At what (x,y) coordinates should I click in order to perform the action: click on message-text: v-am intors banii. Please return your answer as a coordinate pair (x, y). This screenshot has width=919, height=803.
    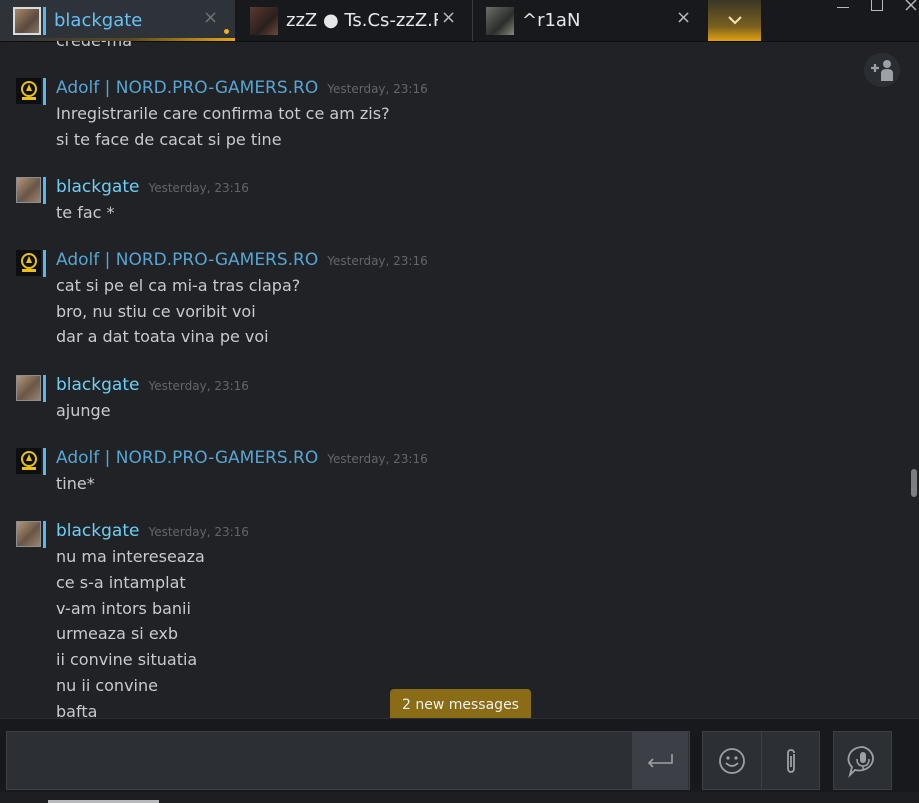
    Looking at the image, I should click on (123, 608).